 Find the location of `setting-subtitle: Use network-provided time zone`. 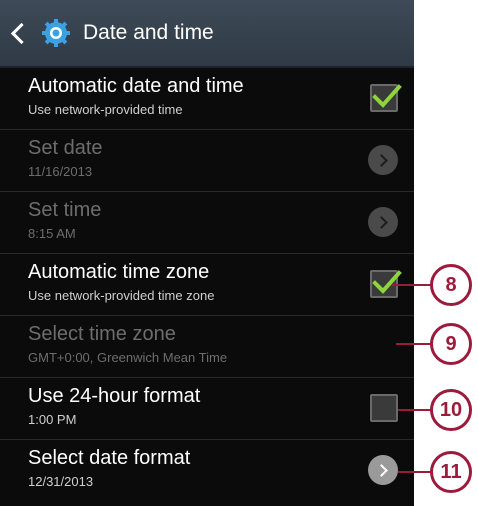

setting-subtitle: Use network-provided time zone is located at coordinates (121, 295).